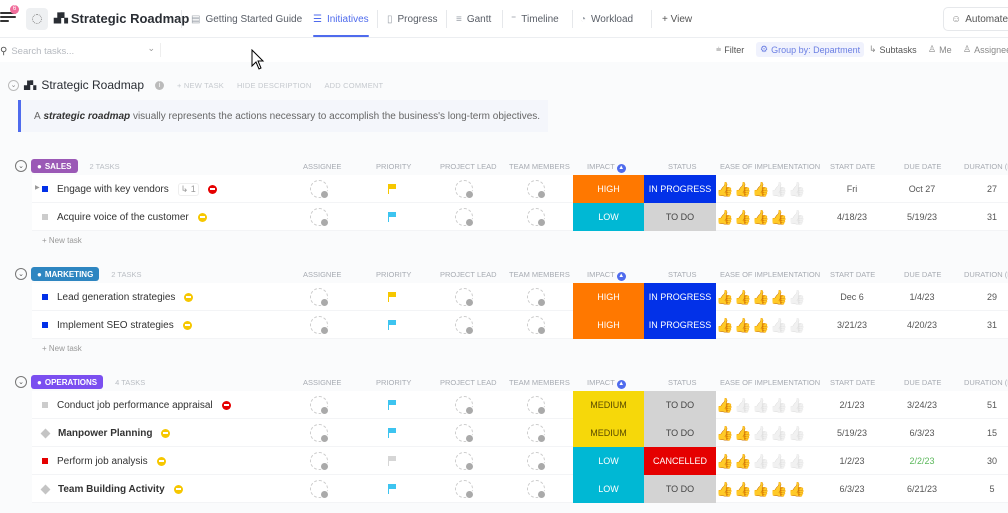  What do you see at coordinates (200, 85) in the screenshot?
I see `new-task-button: + NEW TASK` at bounding box center [200, 85].